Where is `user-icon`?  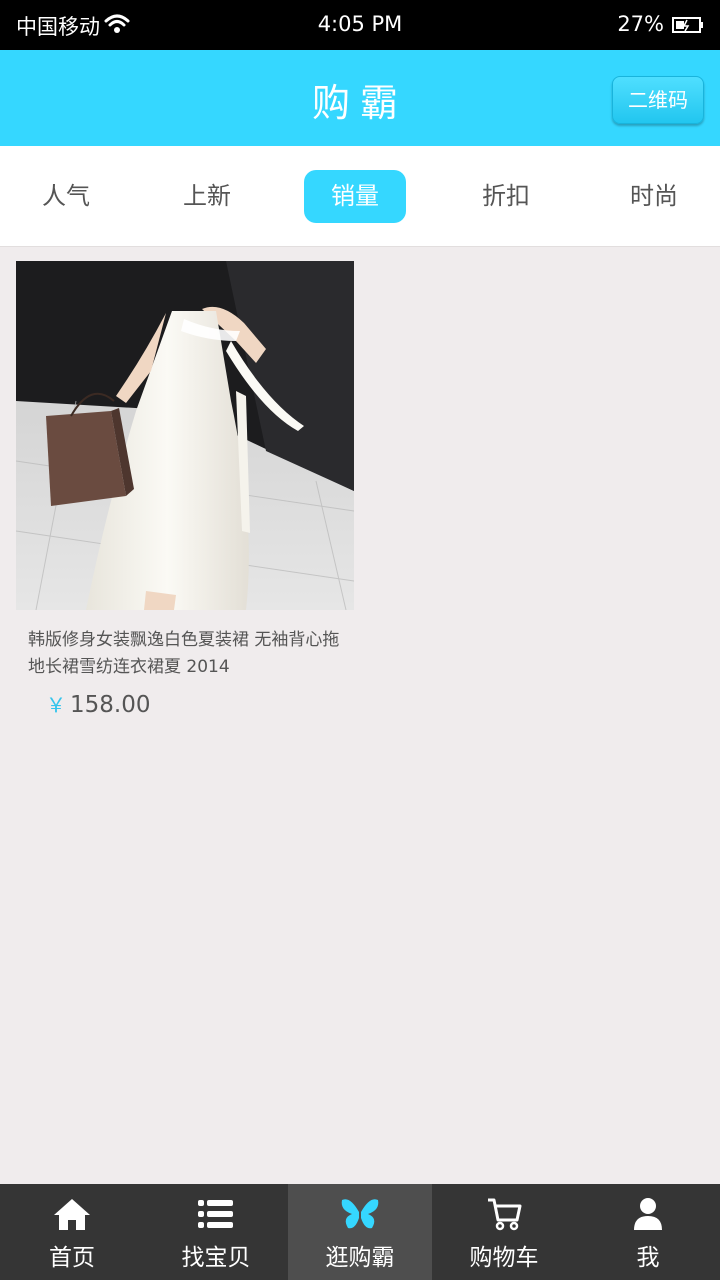
user-icon is located at coordinates (648, 1214).